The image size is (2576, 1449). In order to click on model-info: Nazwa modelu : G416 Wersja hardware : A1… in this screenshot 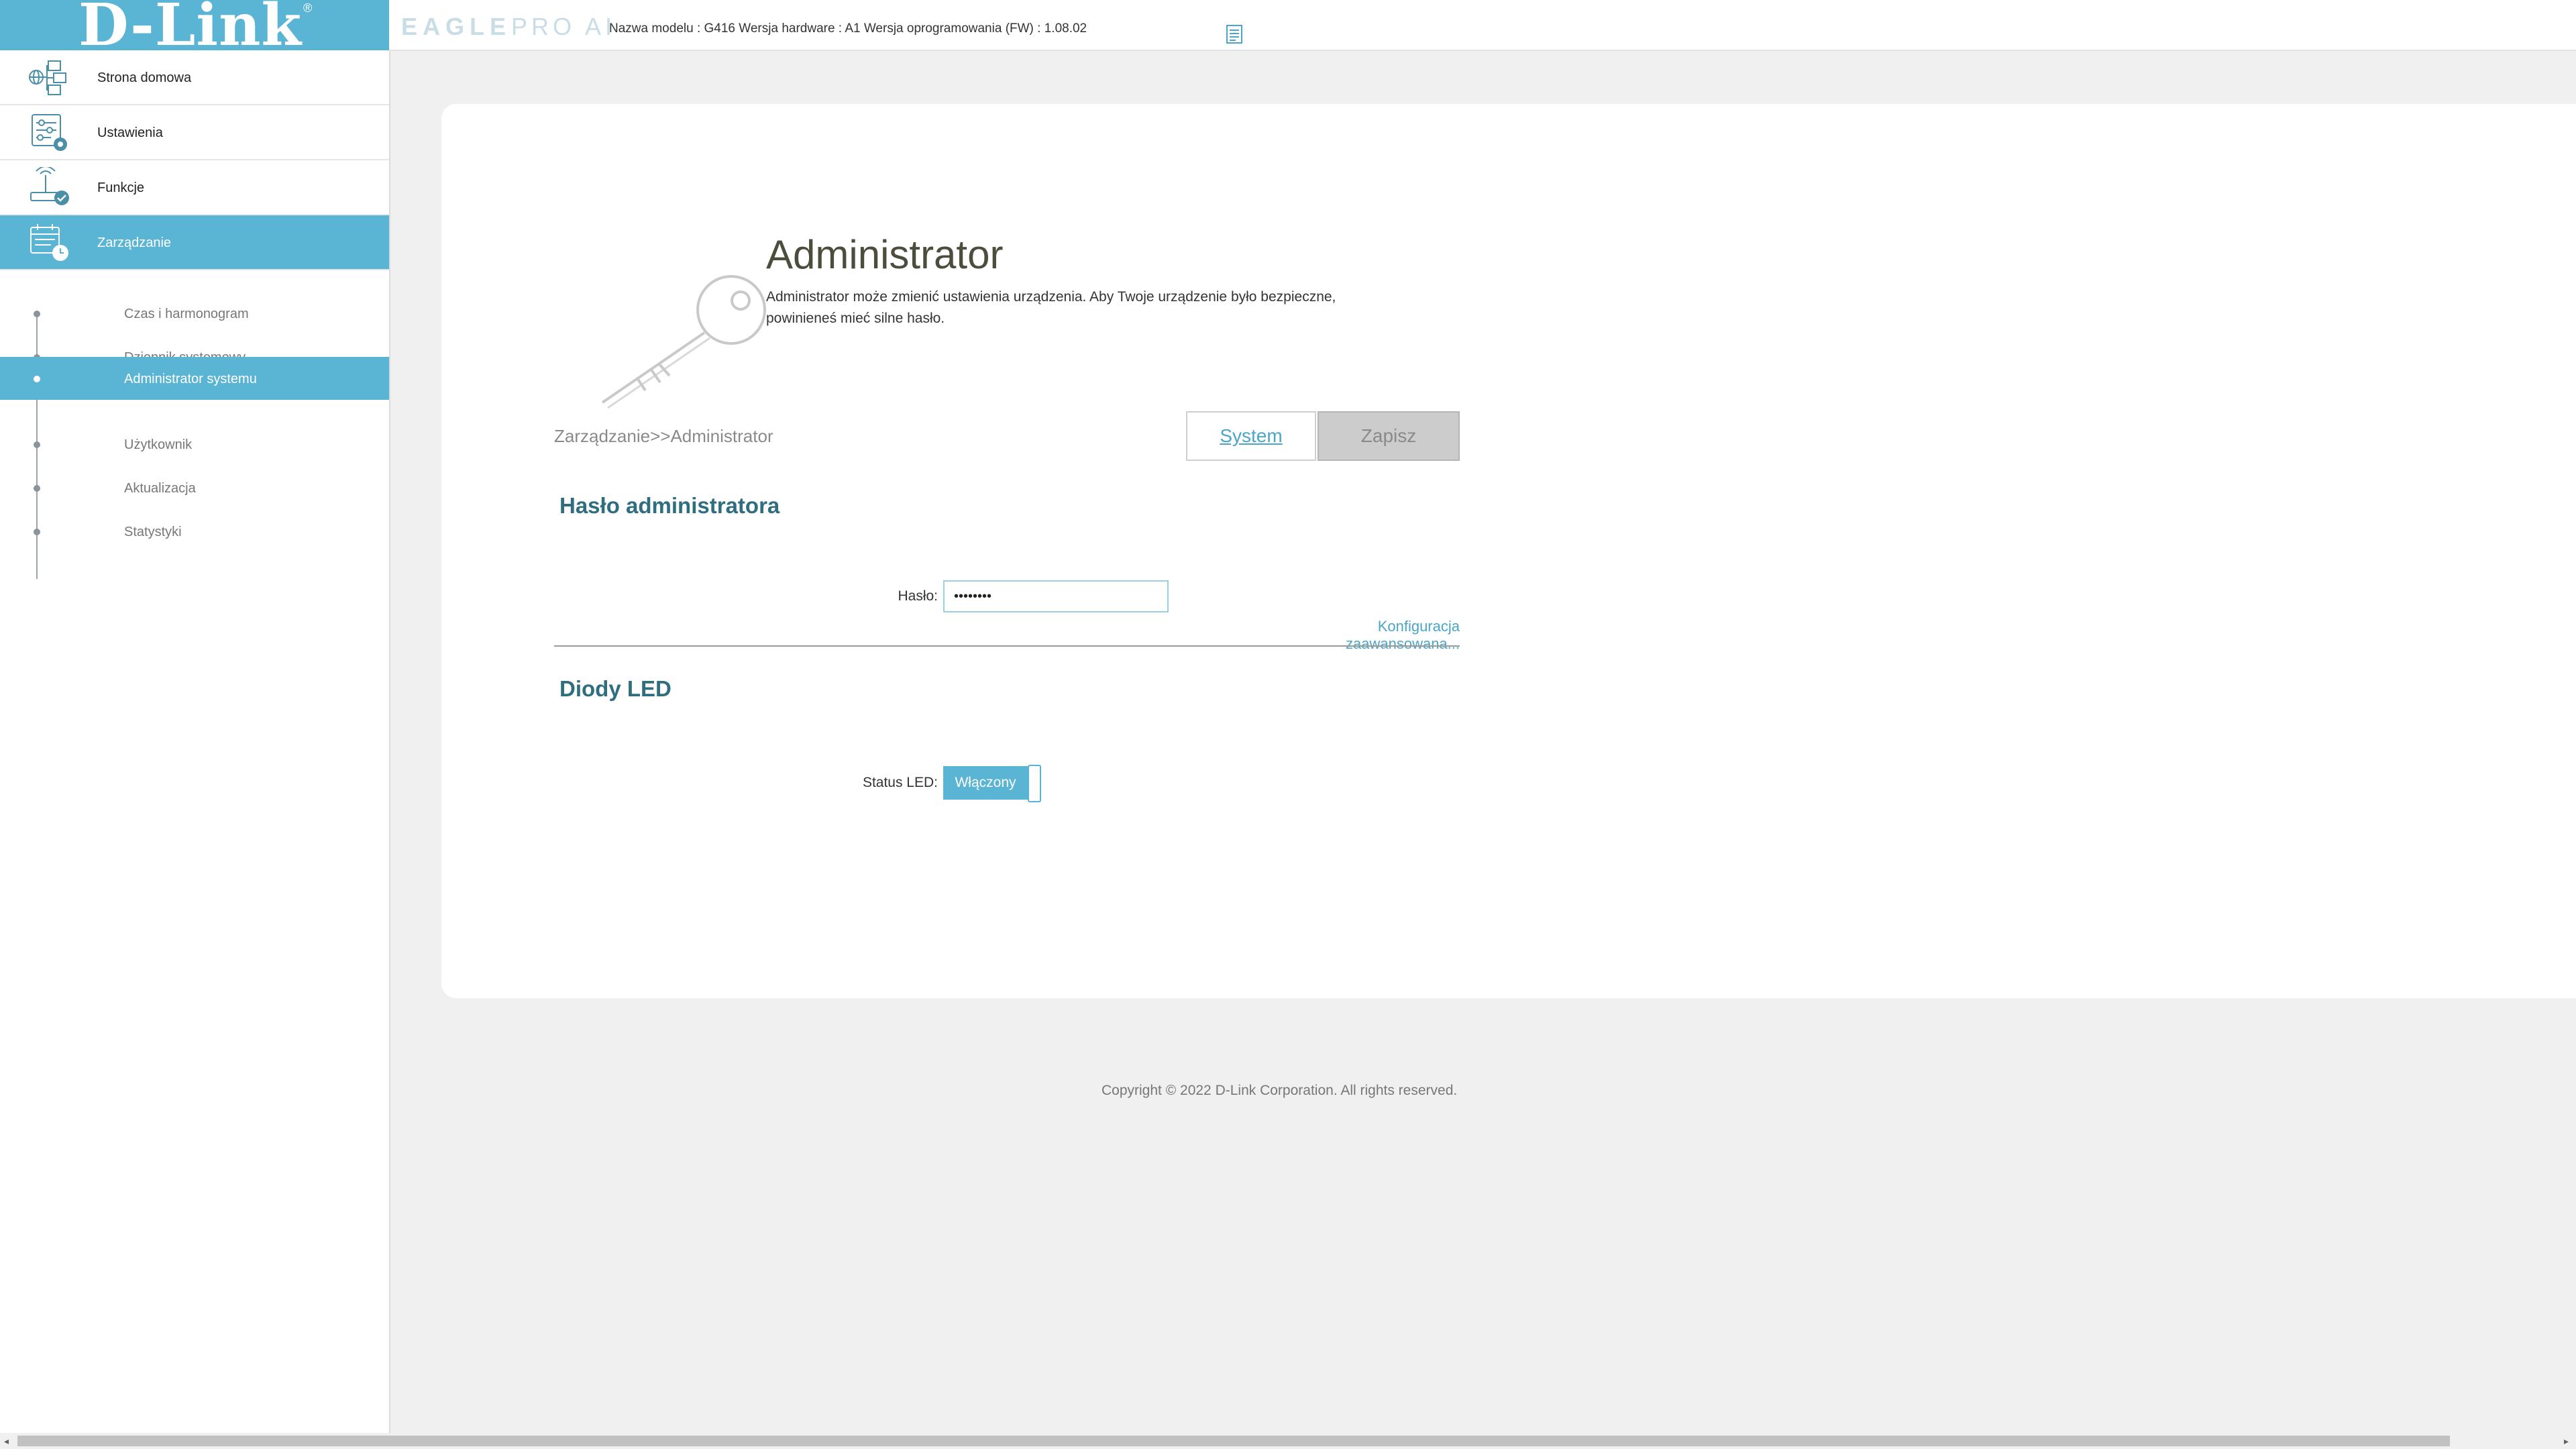, I will do `click(848, 28)`.